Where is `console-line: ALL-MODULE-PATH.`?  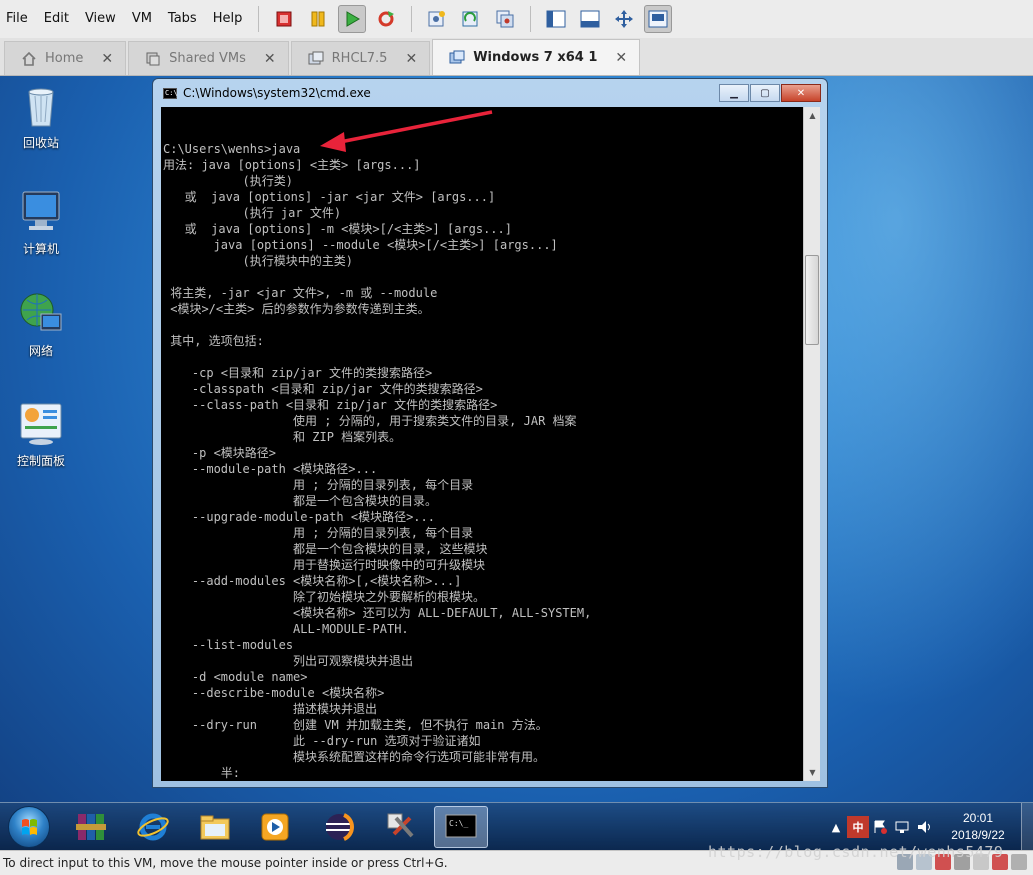 console-line: ALL-MODULE-PATH. is located at coordinates (286, 629).